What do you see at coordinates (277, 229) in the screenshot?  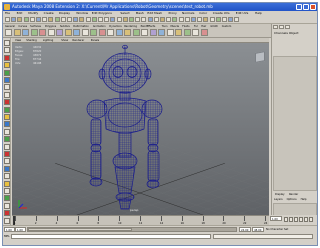 I see `character-set-menu: No Character Set` at bounding box center [277, 229].